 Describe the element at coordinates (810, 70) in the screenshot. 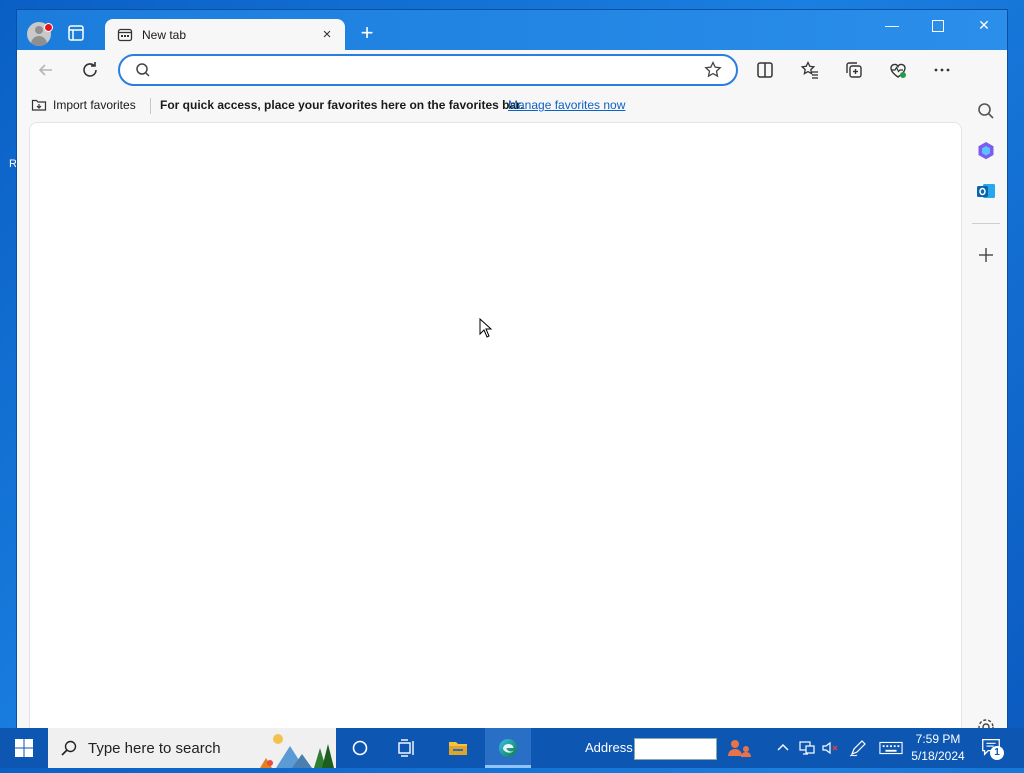

I see `favorites-icon` at that location.